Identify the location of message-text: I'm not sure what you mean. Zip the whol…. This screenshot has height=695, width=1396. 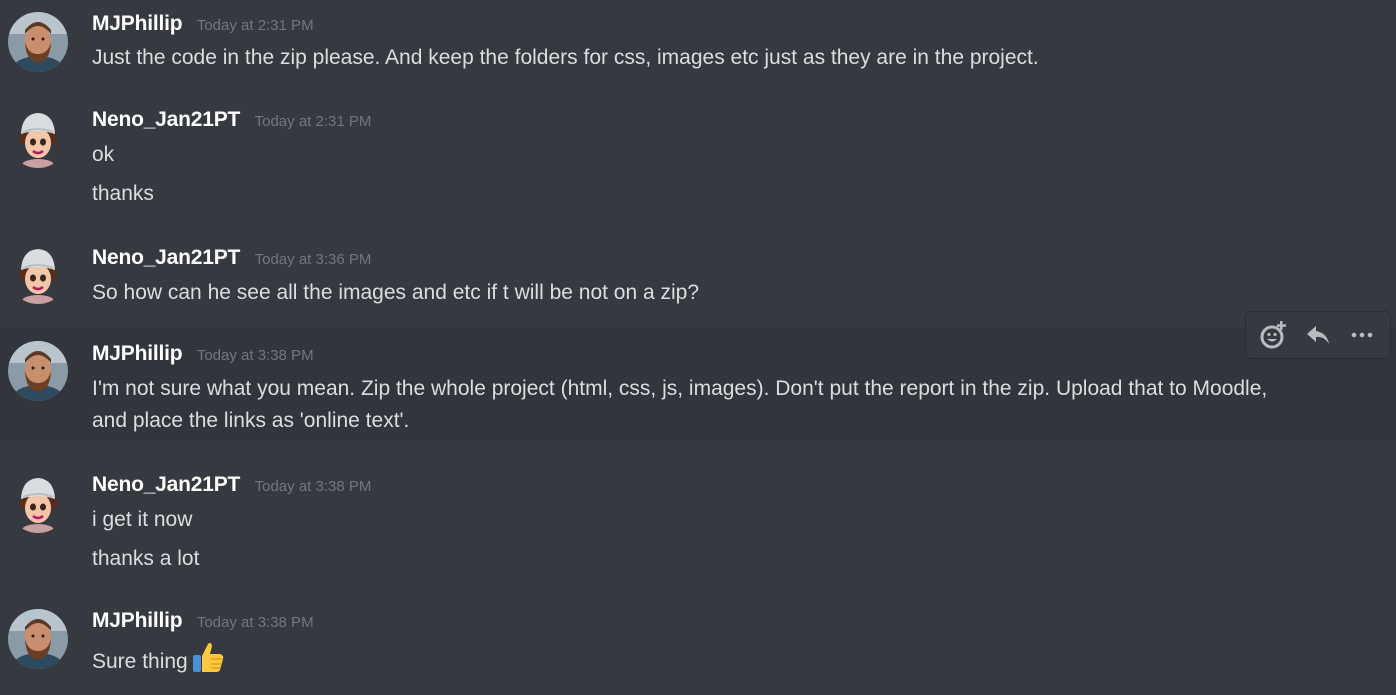
(680, 404).